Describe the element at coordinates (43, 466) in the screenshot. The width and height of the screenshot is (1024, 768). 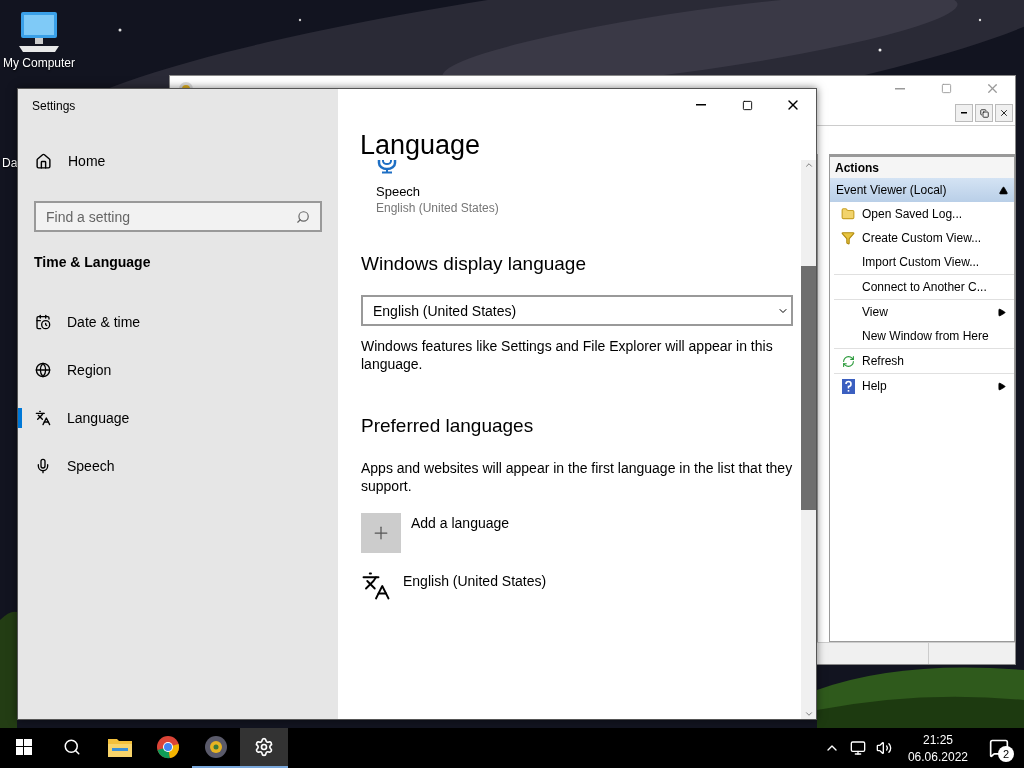
I see `microphone-icon` at that location.